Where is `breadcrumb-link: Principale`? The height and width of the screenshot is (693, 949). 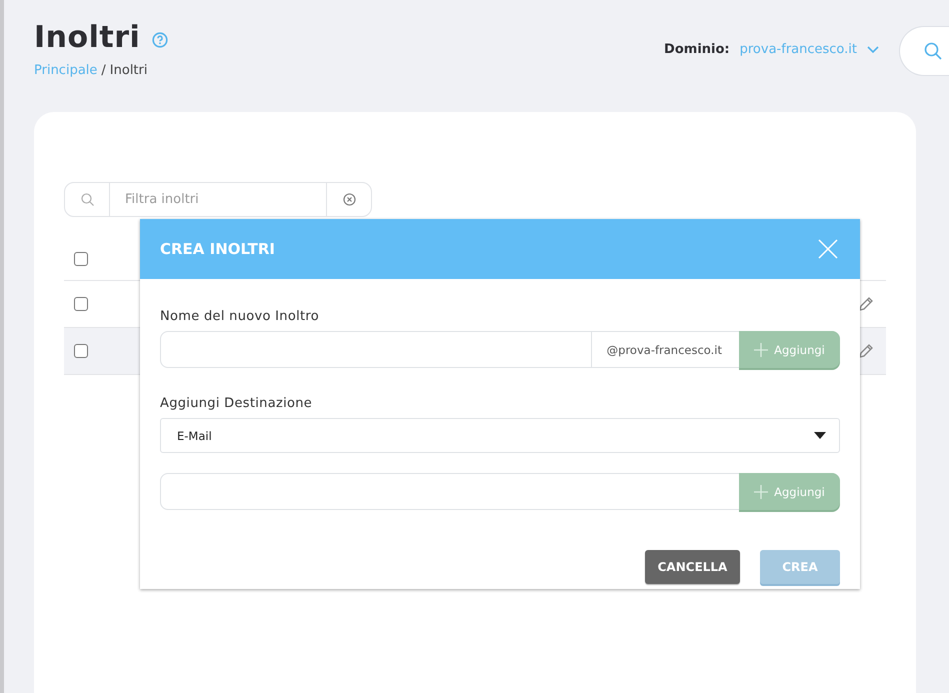 breadcrumb-link: Principale is located at coordinates (66, 70).